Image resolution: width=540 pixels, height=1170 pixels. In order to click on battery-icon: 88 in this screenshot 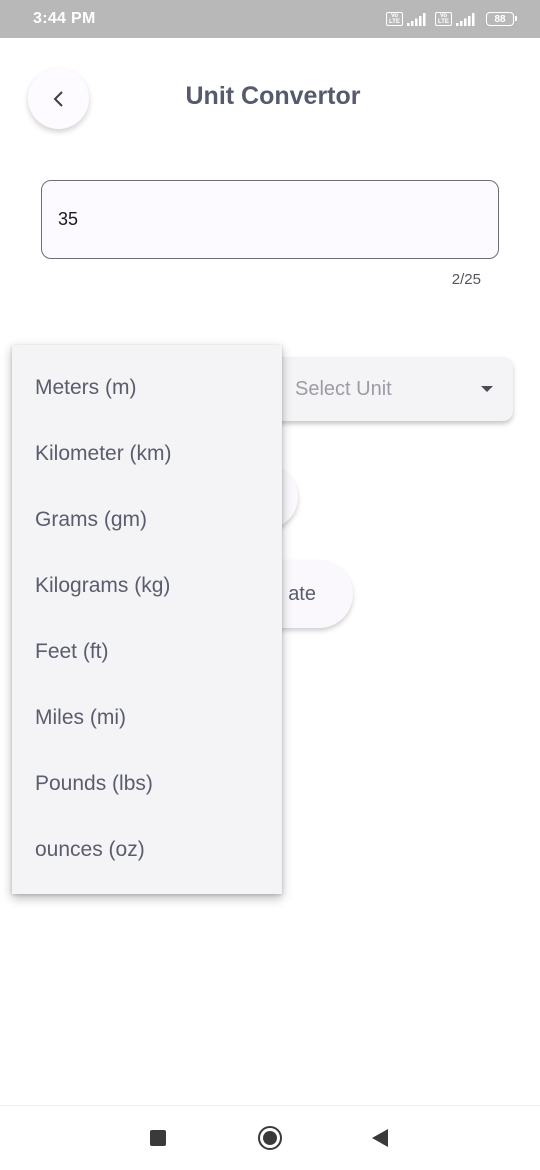, I will do `click(501, 19)`.